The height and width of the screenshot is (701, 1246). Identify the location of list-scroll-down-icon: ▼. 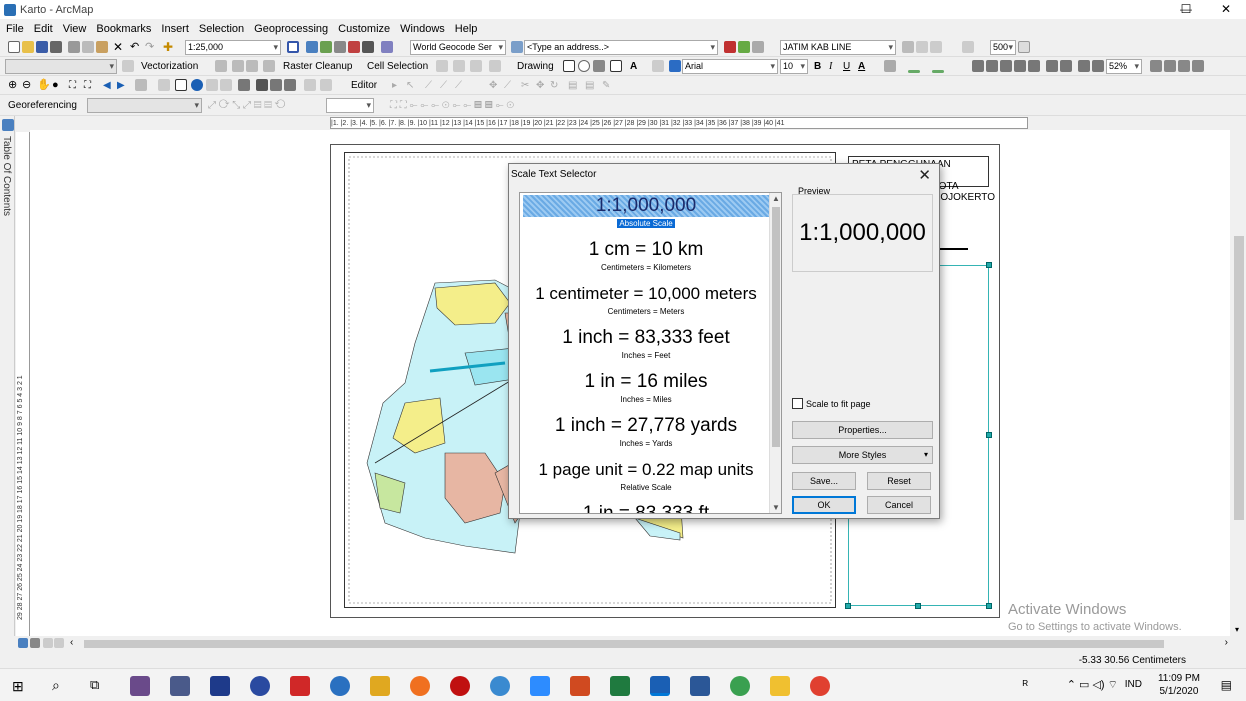
(776, 507).